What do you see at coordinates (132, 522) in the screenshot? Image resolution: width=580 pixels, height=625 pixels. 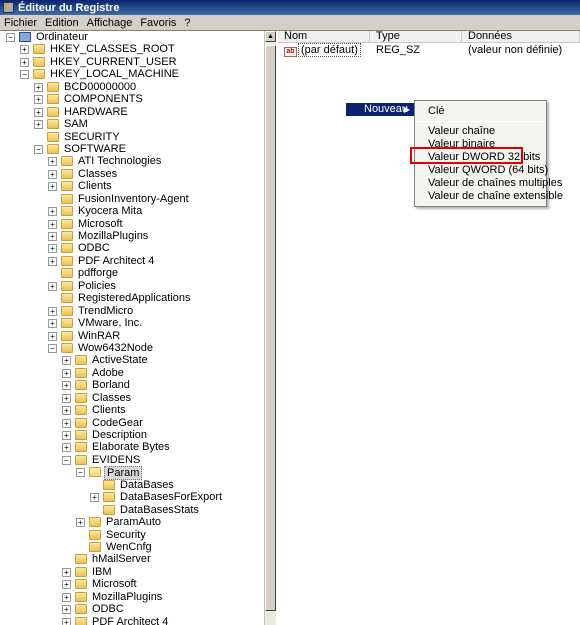 I see `tree-node: + ParamAuto` at bounding box center [132, 522].